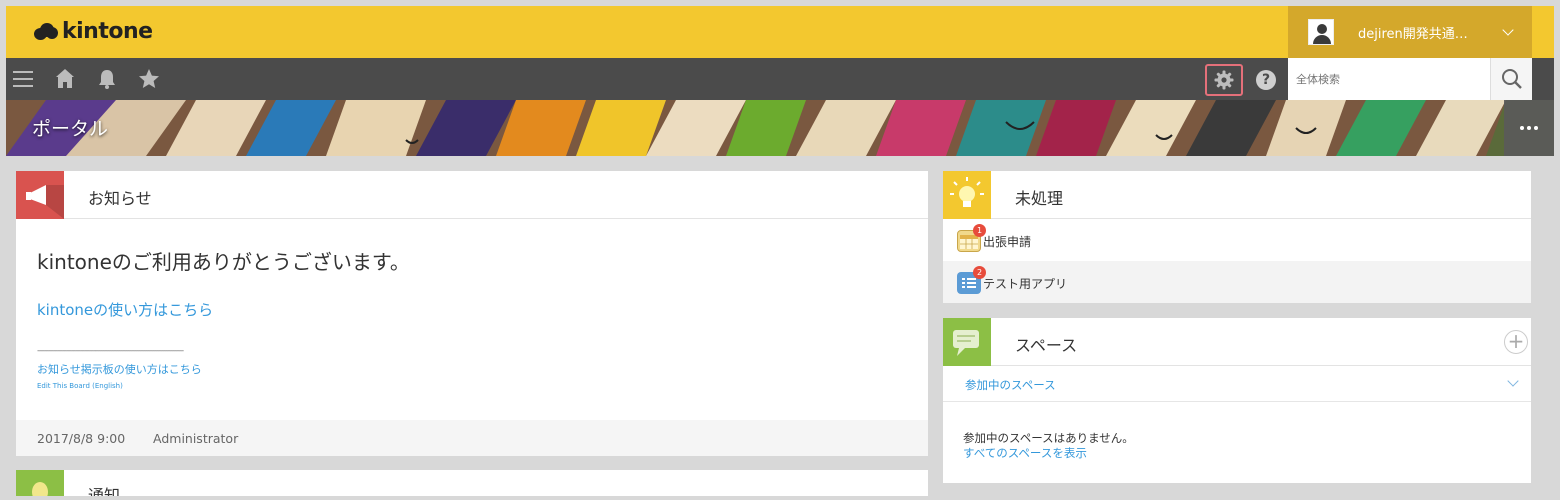 Image resolution: width=1560 pixels, height=500 pixels. What do you see at coordinates (40, 483) in the screenshot?
I see `lightbulb-notify-icon` at bounding box center [40, 483].